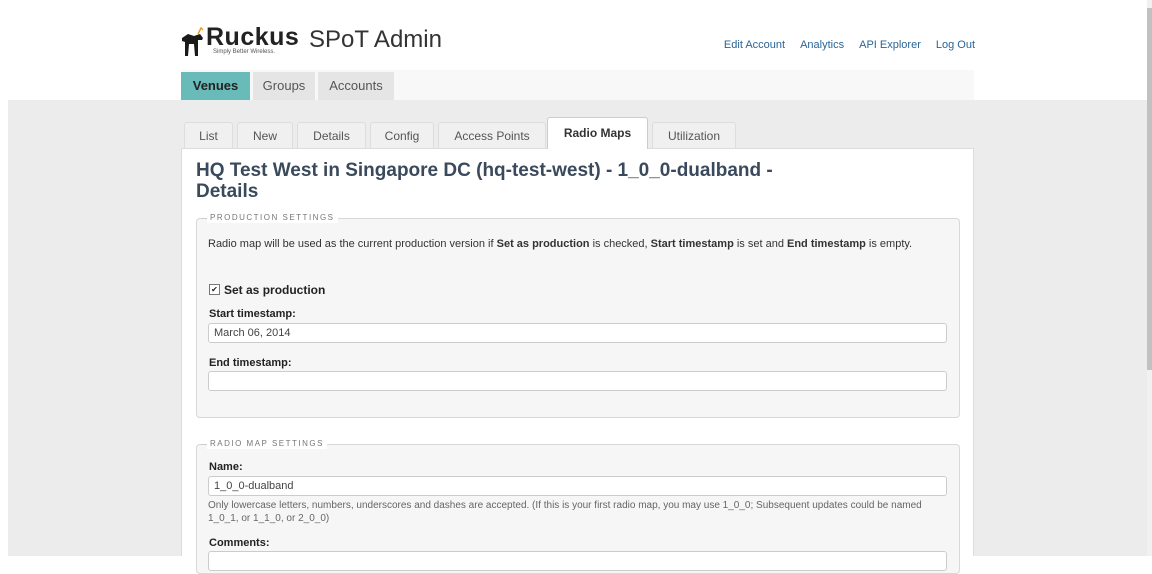 The height and width of the screenshot is (574, 1152). I want to click on end-timestamp-input, so click(577, 381).